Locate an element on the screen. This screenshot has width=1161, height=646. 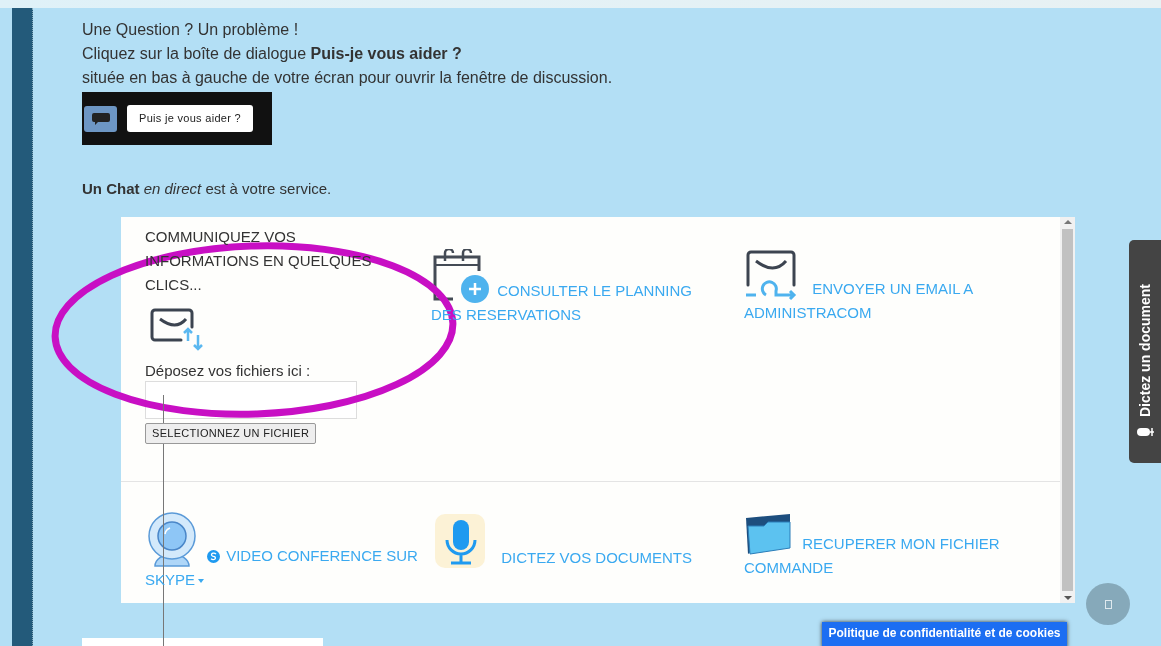
chat-preview-label: Puis je vous aider ? is located at coordinates (190, 118).